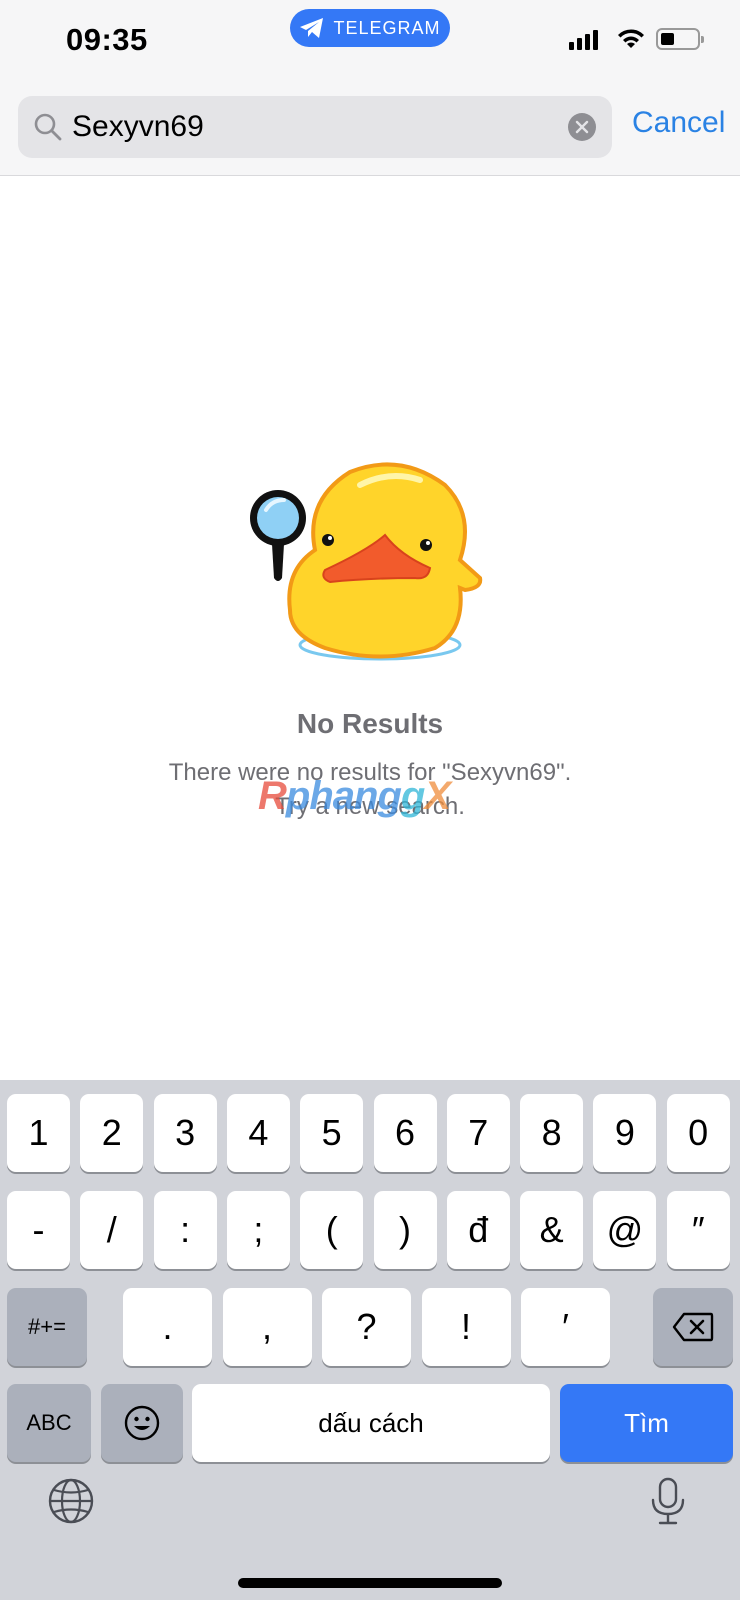 This screenshot has height=1600, width=740. I want to click on no-results-line-1: There were no results for "Sexyvn69"., so click(370, 772).